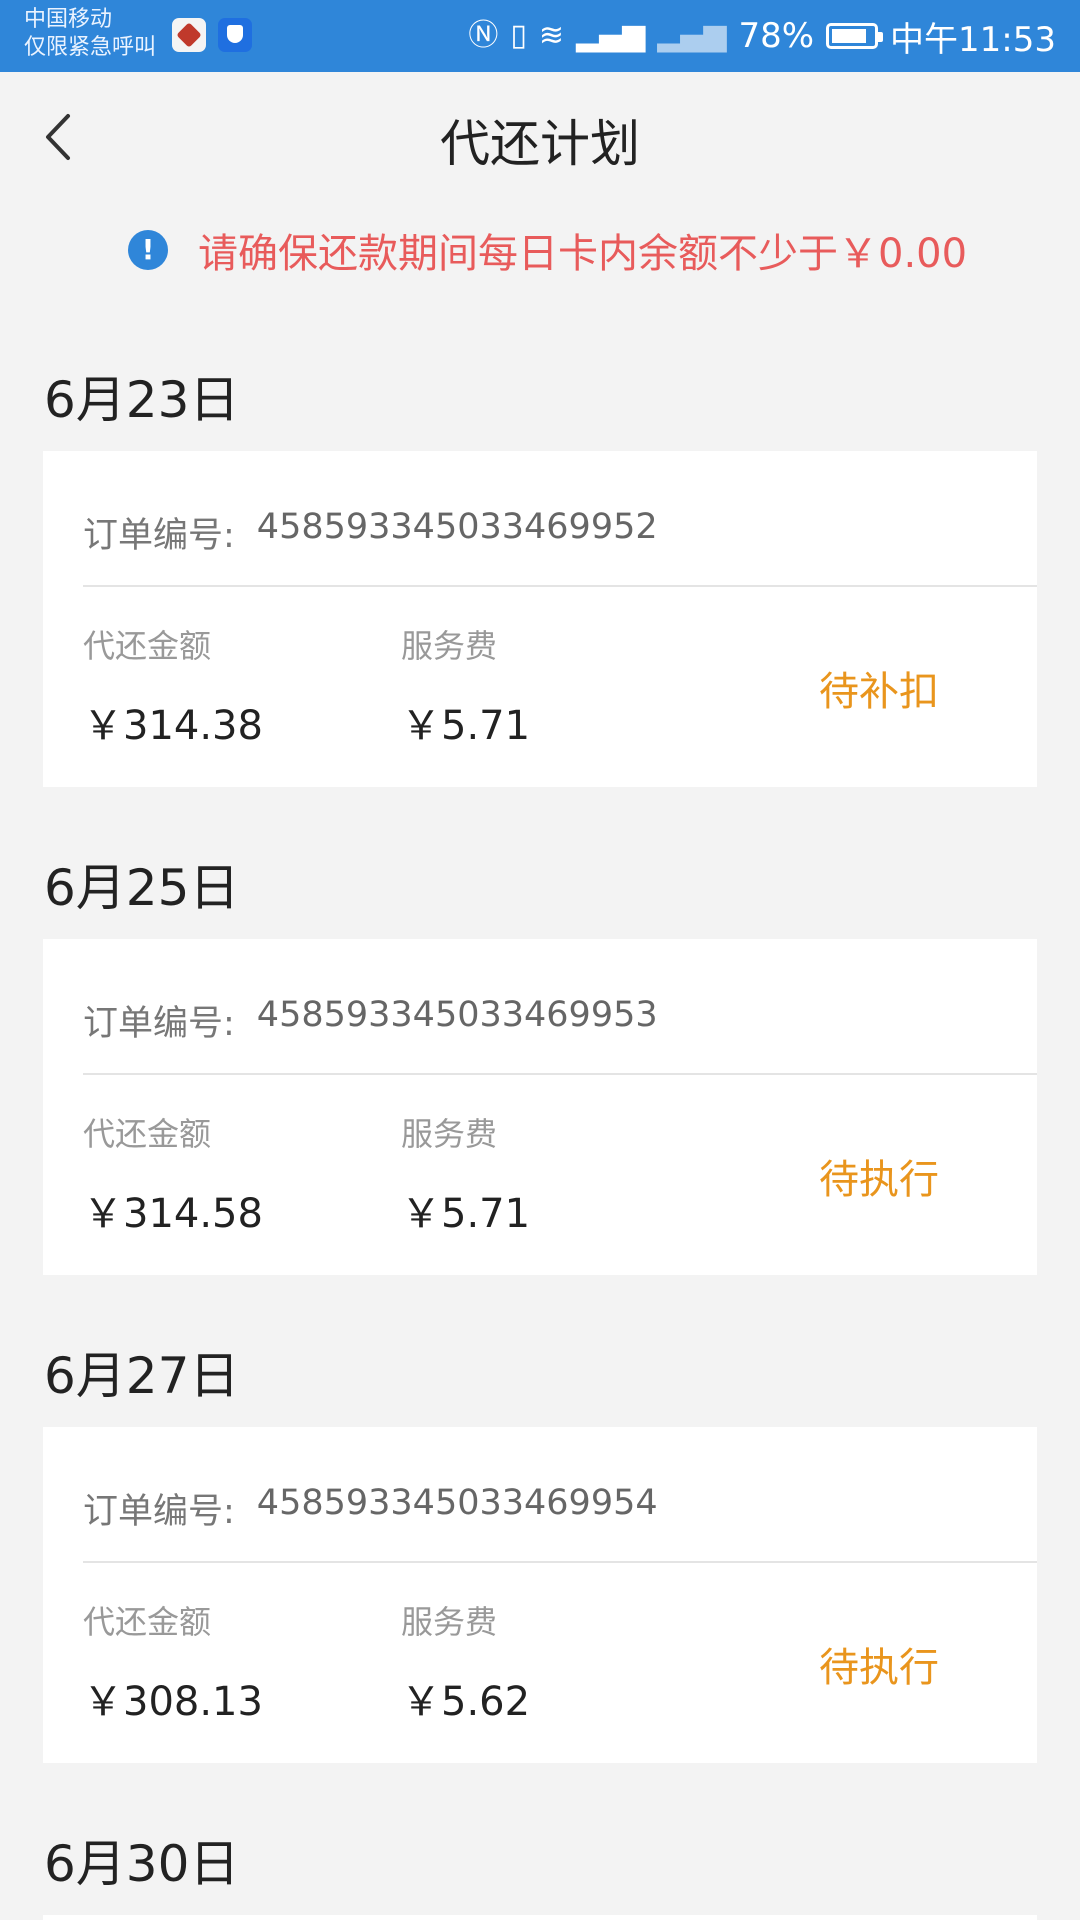 Image resolution: width=1080 pixels, height=1920 pixels. What do you see at coordinates (776, 36) in the screenshot?
I see `battery-percent: 78%` at bounding box center [776, 36].